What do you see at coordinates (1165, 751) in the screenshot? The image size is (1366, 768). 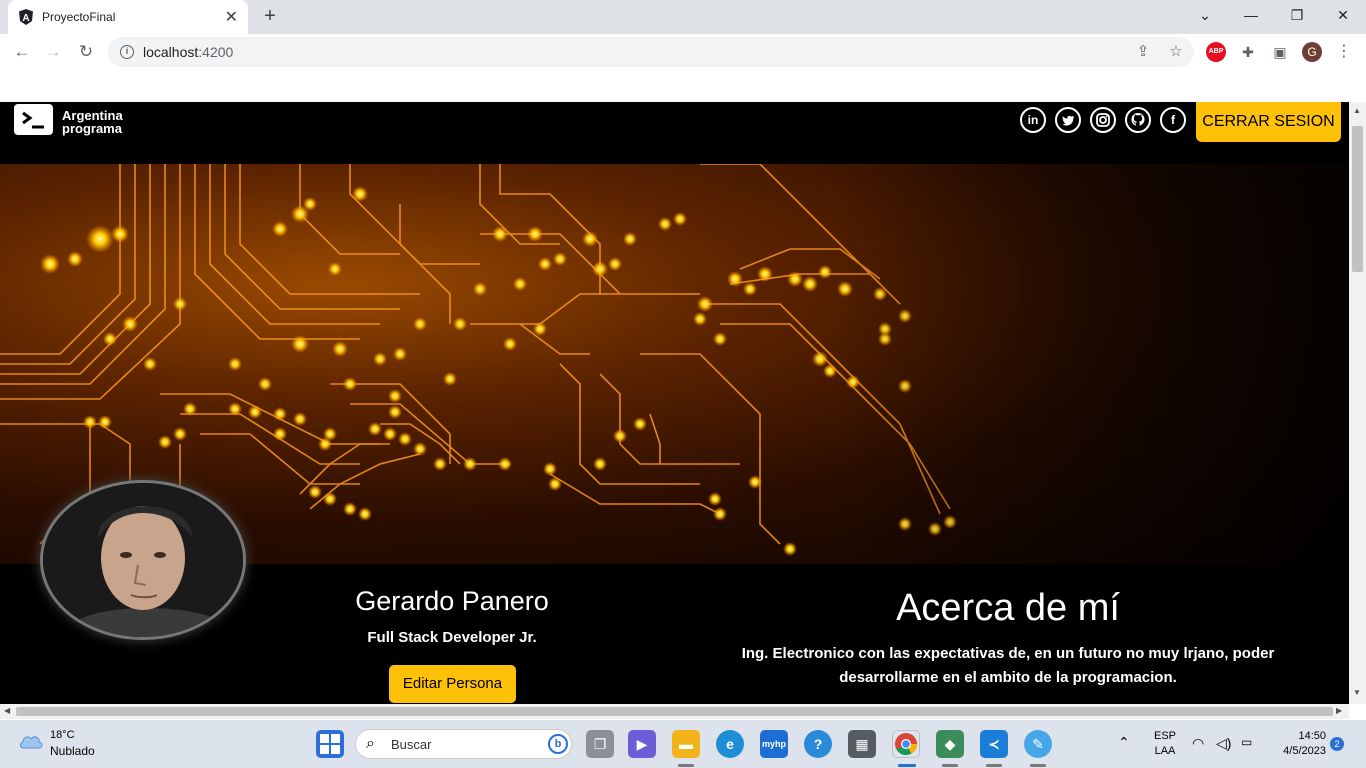 I see `lang-line2: LAA` at bounding box center [1165, 751].